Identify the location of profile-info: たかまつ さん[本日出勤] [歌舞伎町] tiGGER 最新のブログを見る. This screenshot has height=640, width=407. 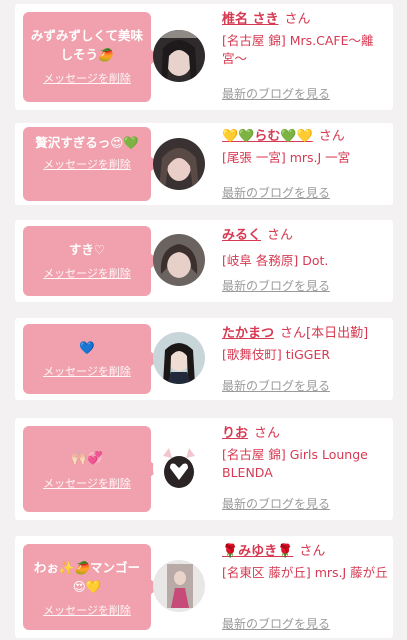
(305, 360).